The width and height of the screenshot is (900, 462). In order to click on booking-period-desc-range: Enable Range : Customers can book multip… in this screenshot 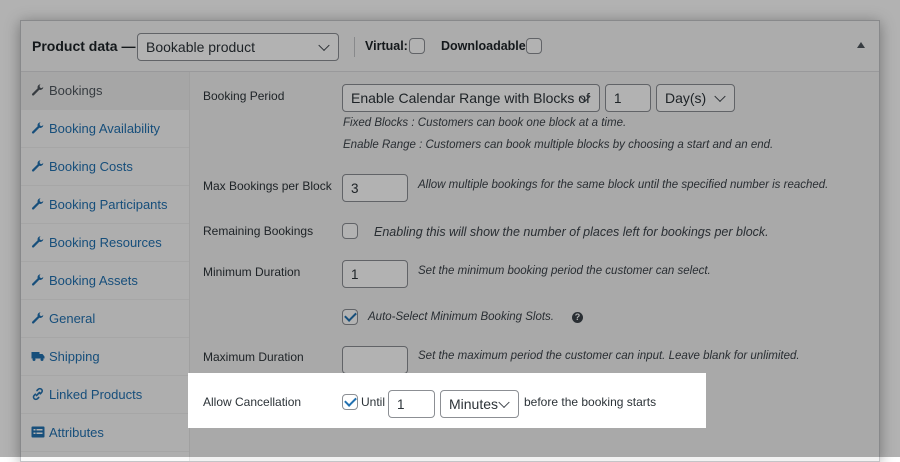, I will do `click(558, 145)`.